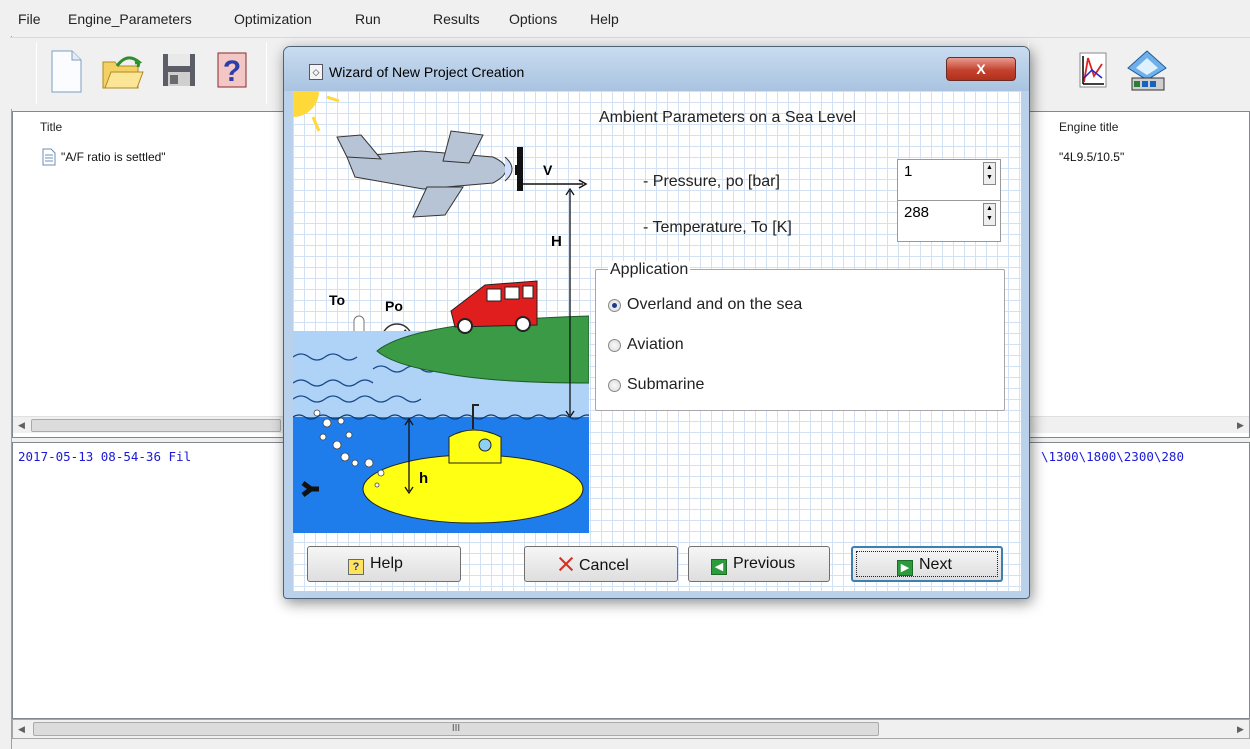 The width and height of the screenshot is (1250, 749). Describe the element at coordinates (325, 113) in the screenshot. I see `sun-ray-icon` at that location.